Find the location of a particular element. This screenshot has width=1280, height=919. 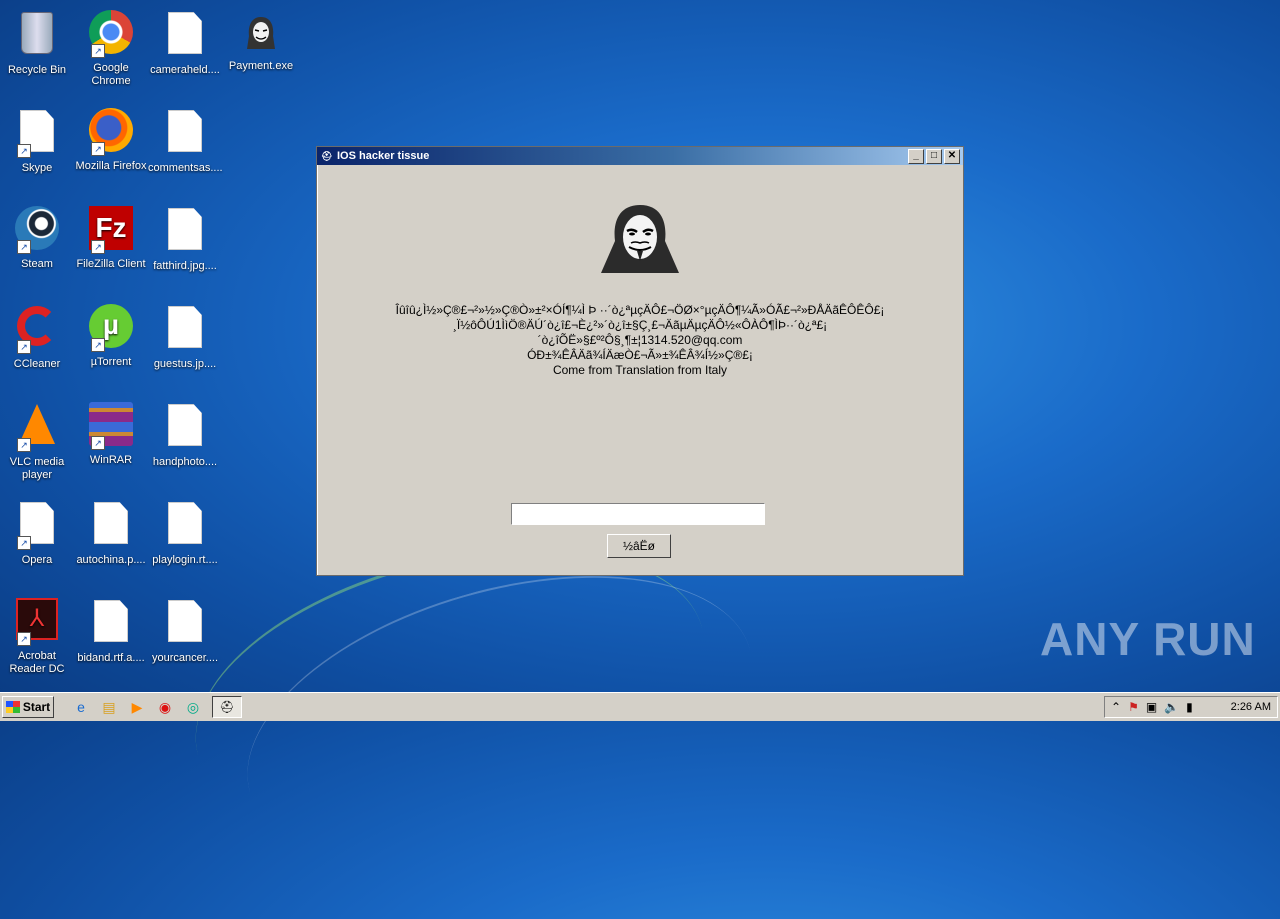

desktop-icon-label: WinRAR is located at coordinates (111, 460).